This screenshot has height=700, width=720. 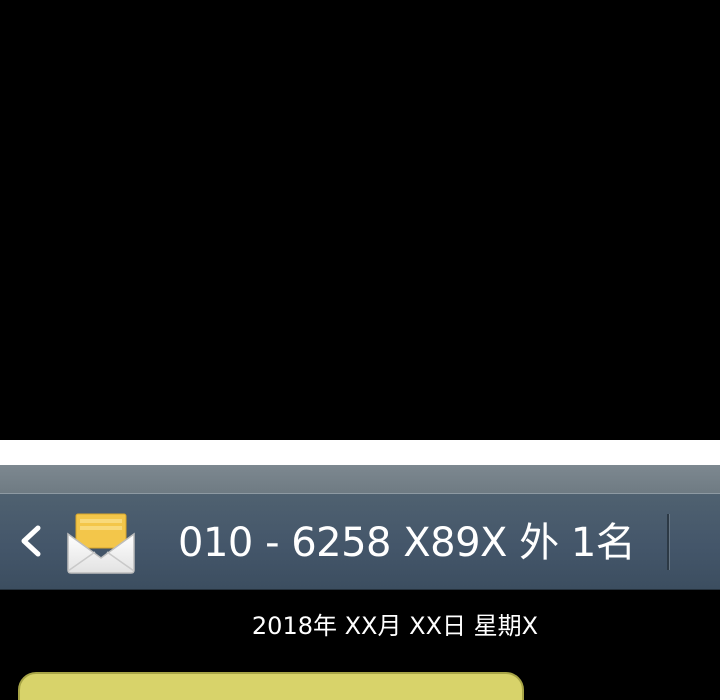 I want to click on chevron-left-icon, so click(x=31, y=541).